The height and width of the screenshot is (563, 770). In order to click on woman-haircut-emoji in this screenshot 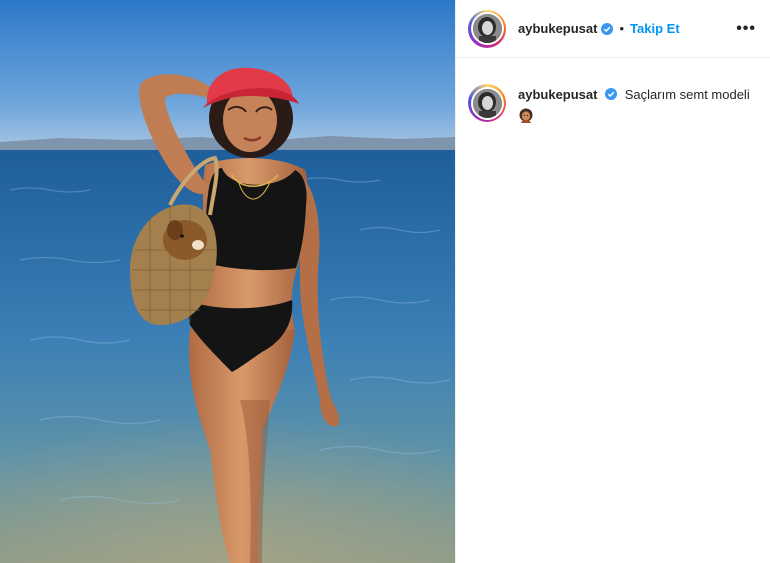, I will do `click(526, 115)`.